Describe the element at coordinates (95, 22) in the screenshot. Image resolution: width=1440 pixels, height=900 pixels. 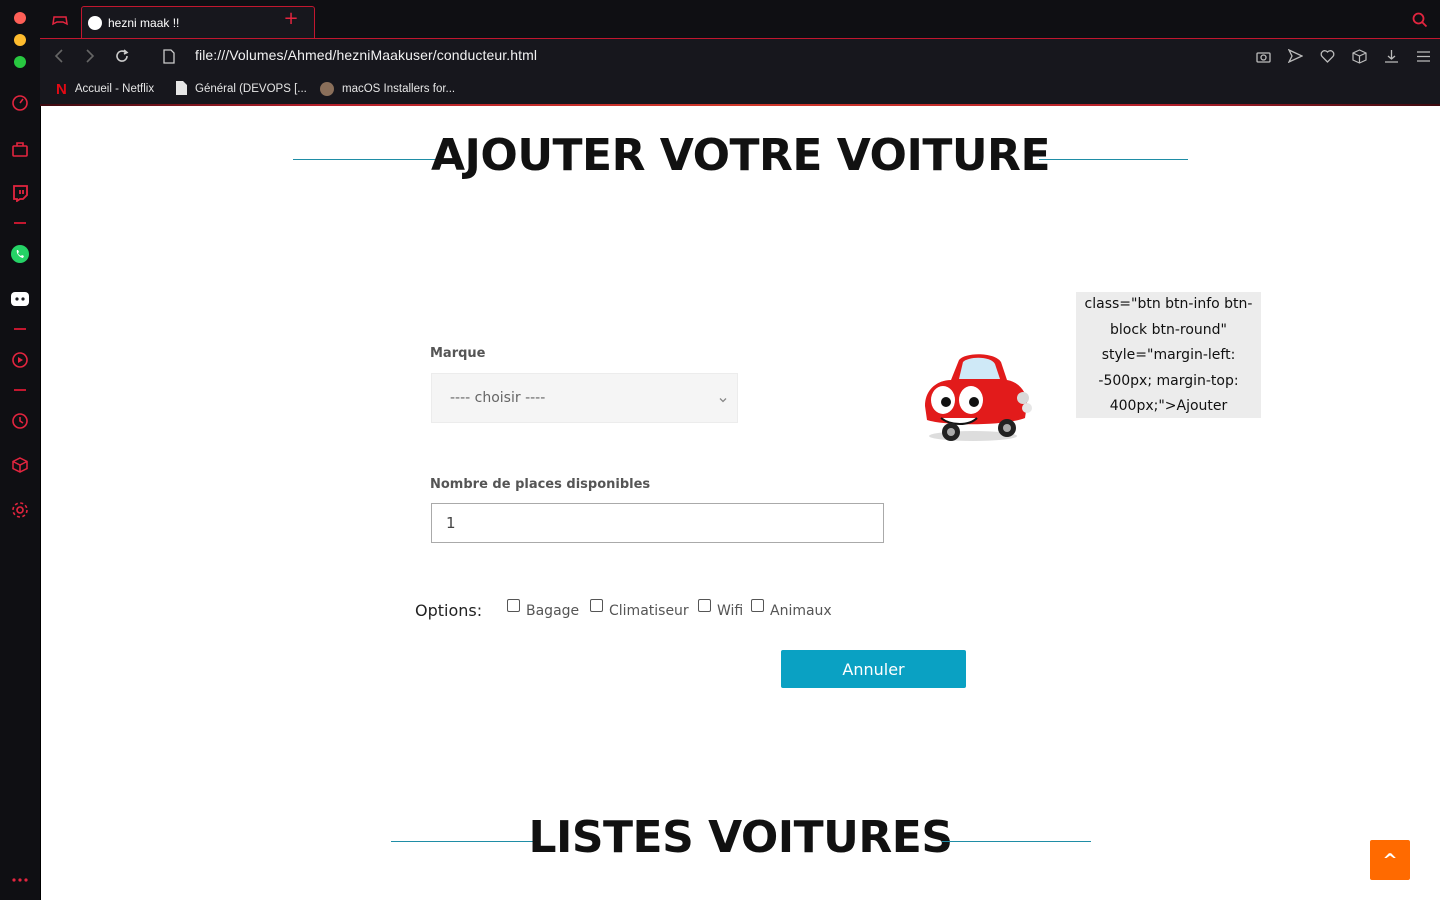
I see `globe-icon` at that location.